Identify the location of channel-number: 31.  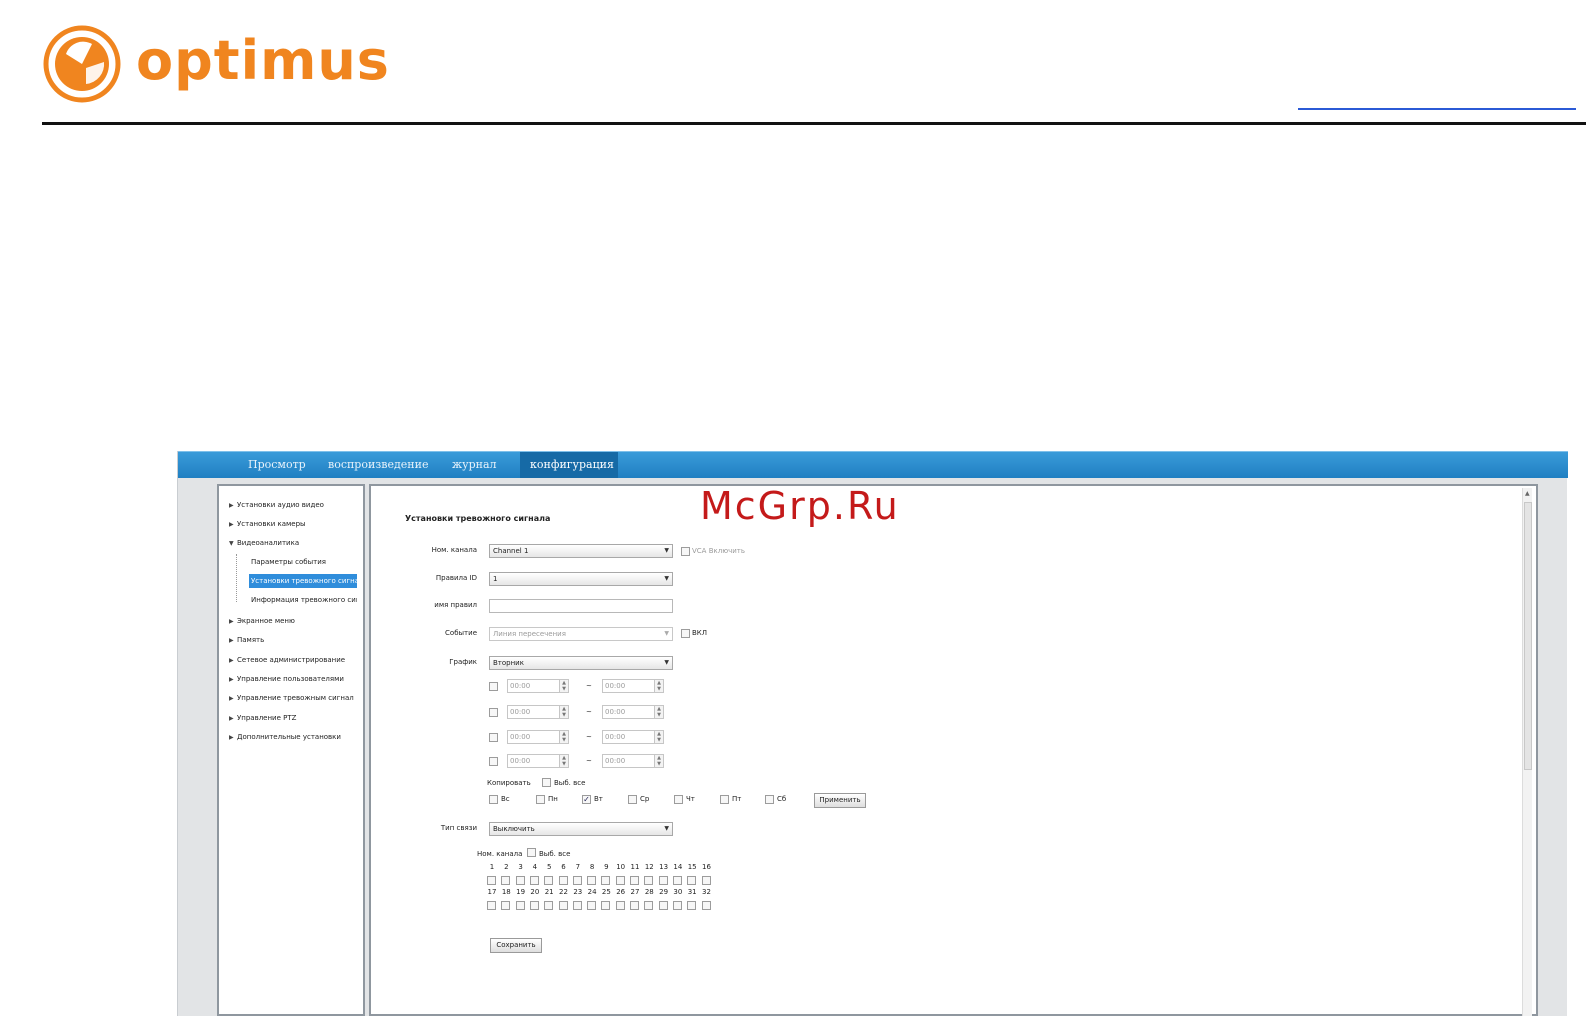
(692, 892).